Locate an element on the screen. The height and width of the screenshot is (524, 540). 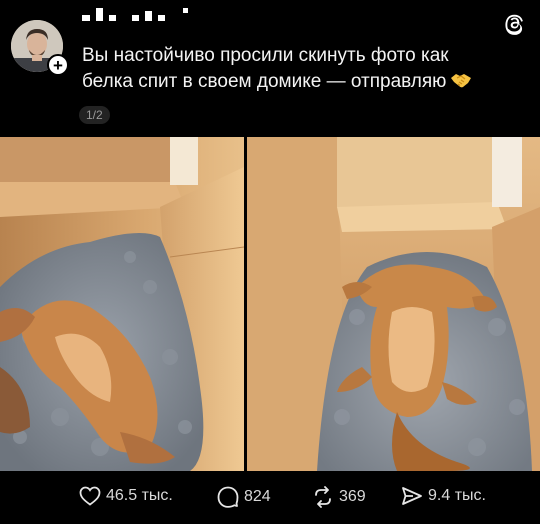
share-count: 9.4 тыс. is located at coordinates (457, 495).